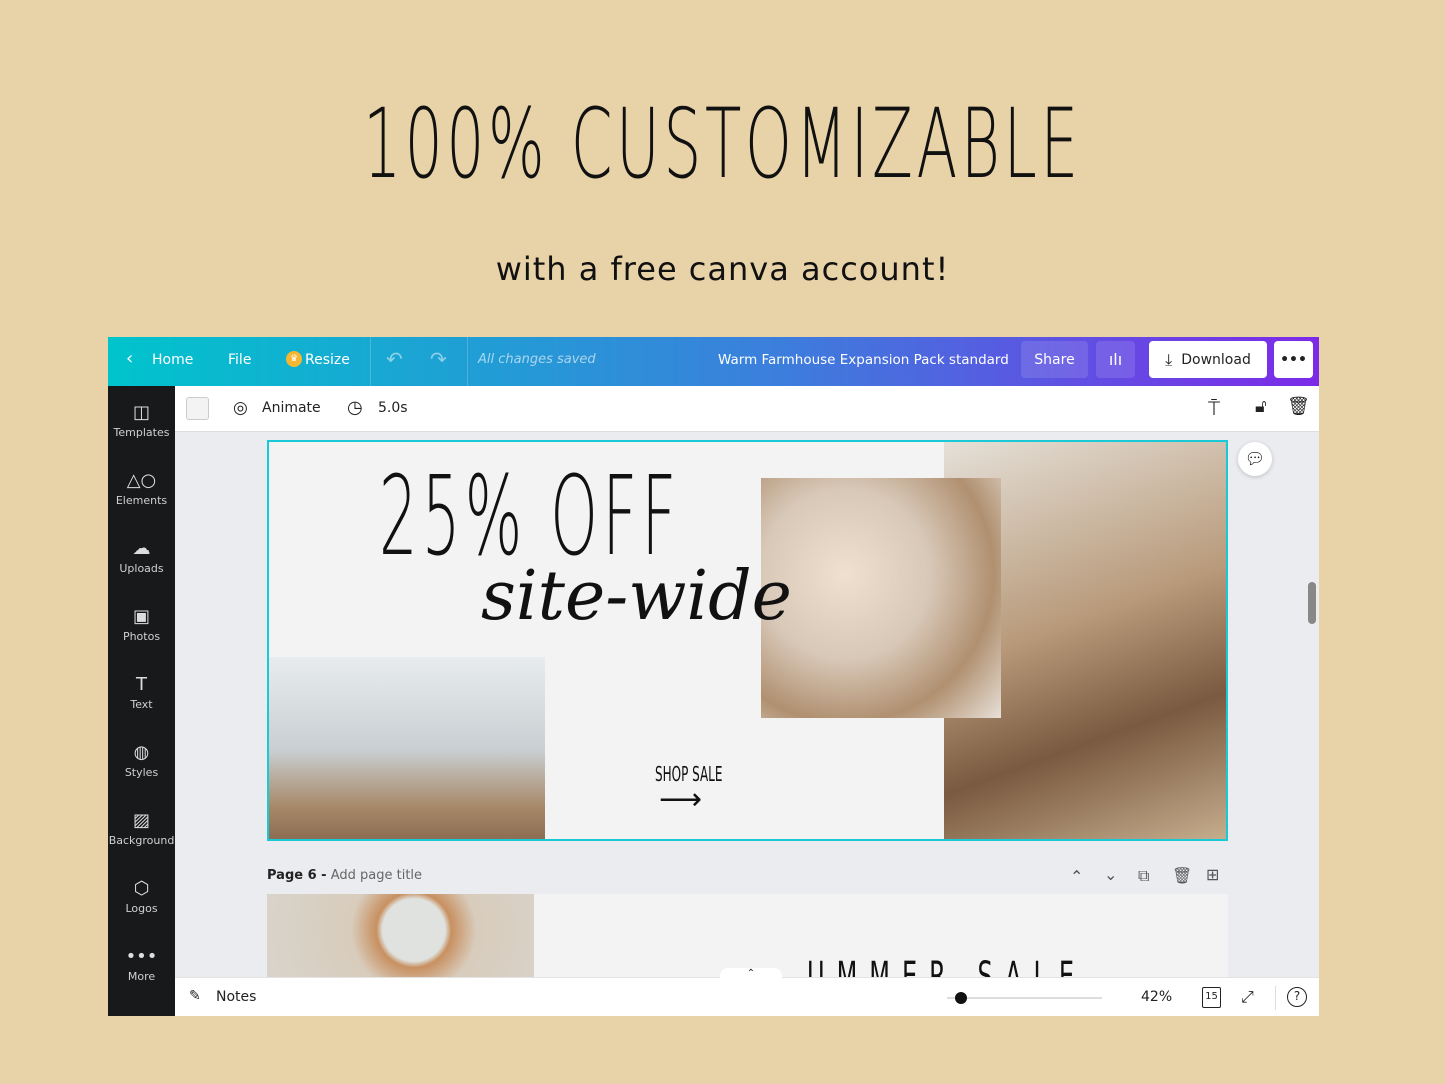  What do you see at coordinates (1214, 408) in the screenshot?
I see `paint-roller-icon: ⍑` at bounding box center [1214, 408].